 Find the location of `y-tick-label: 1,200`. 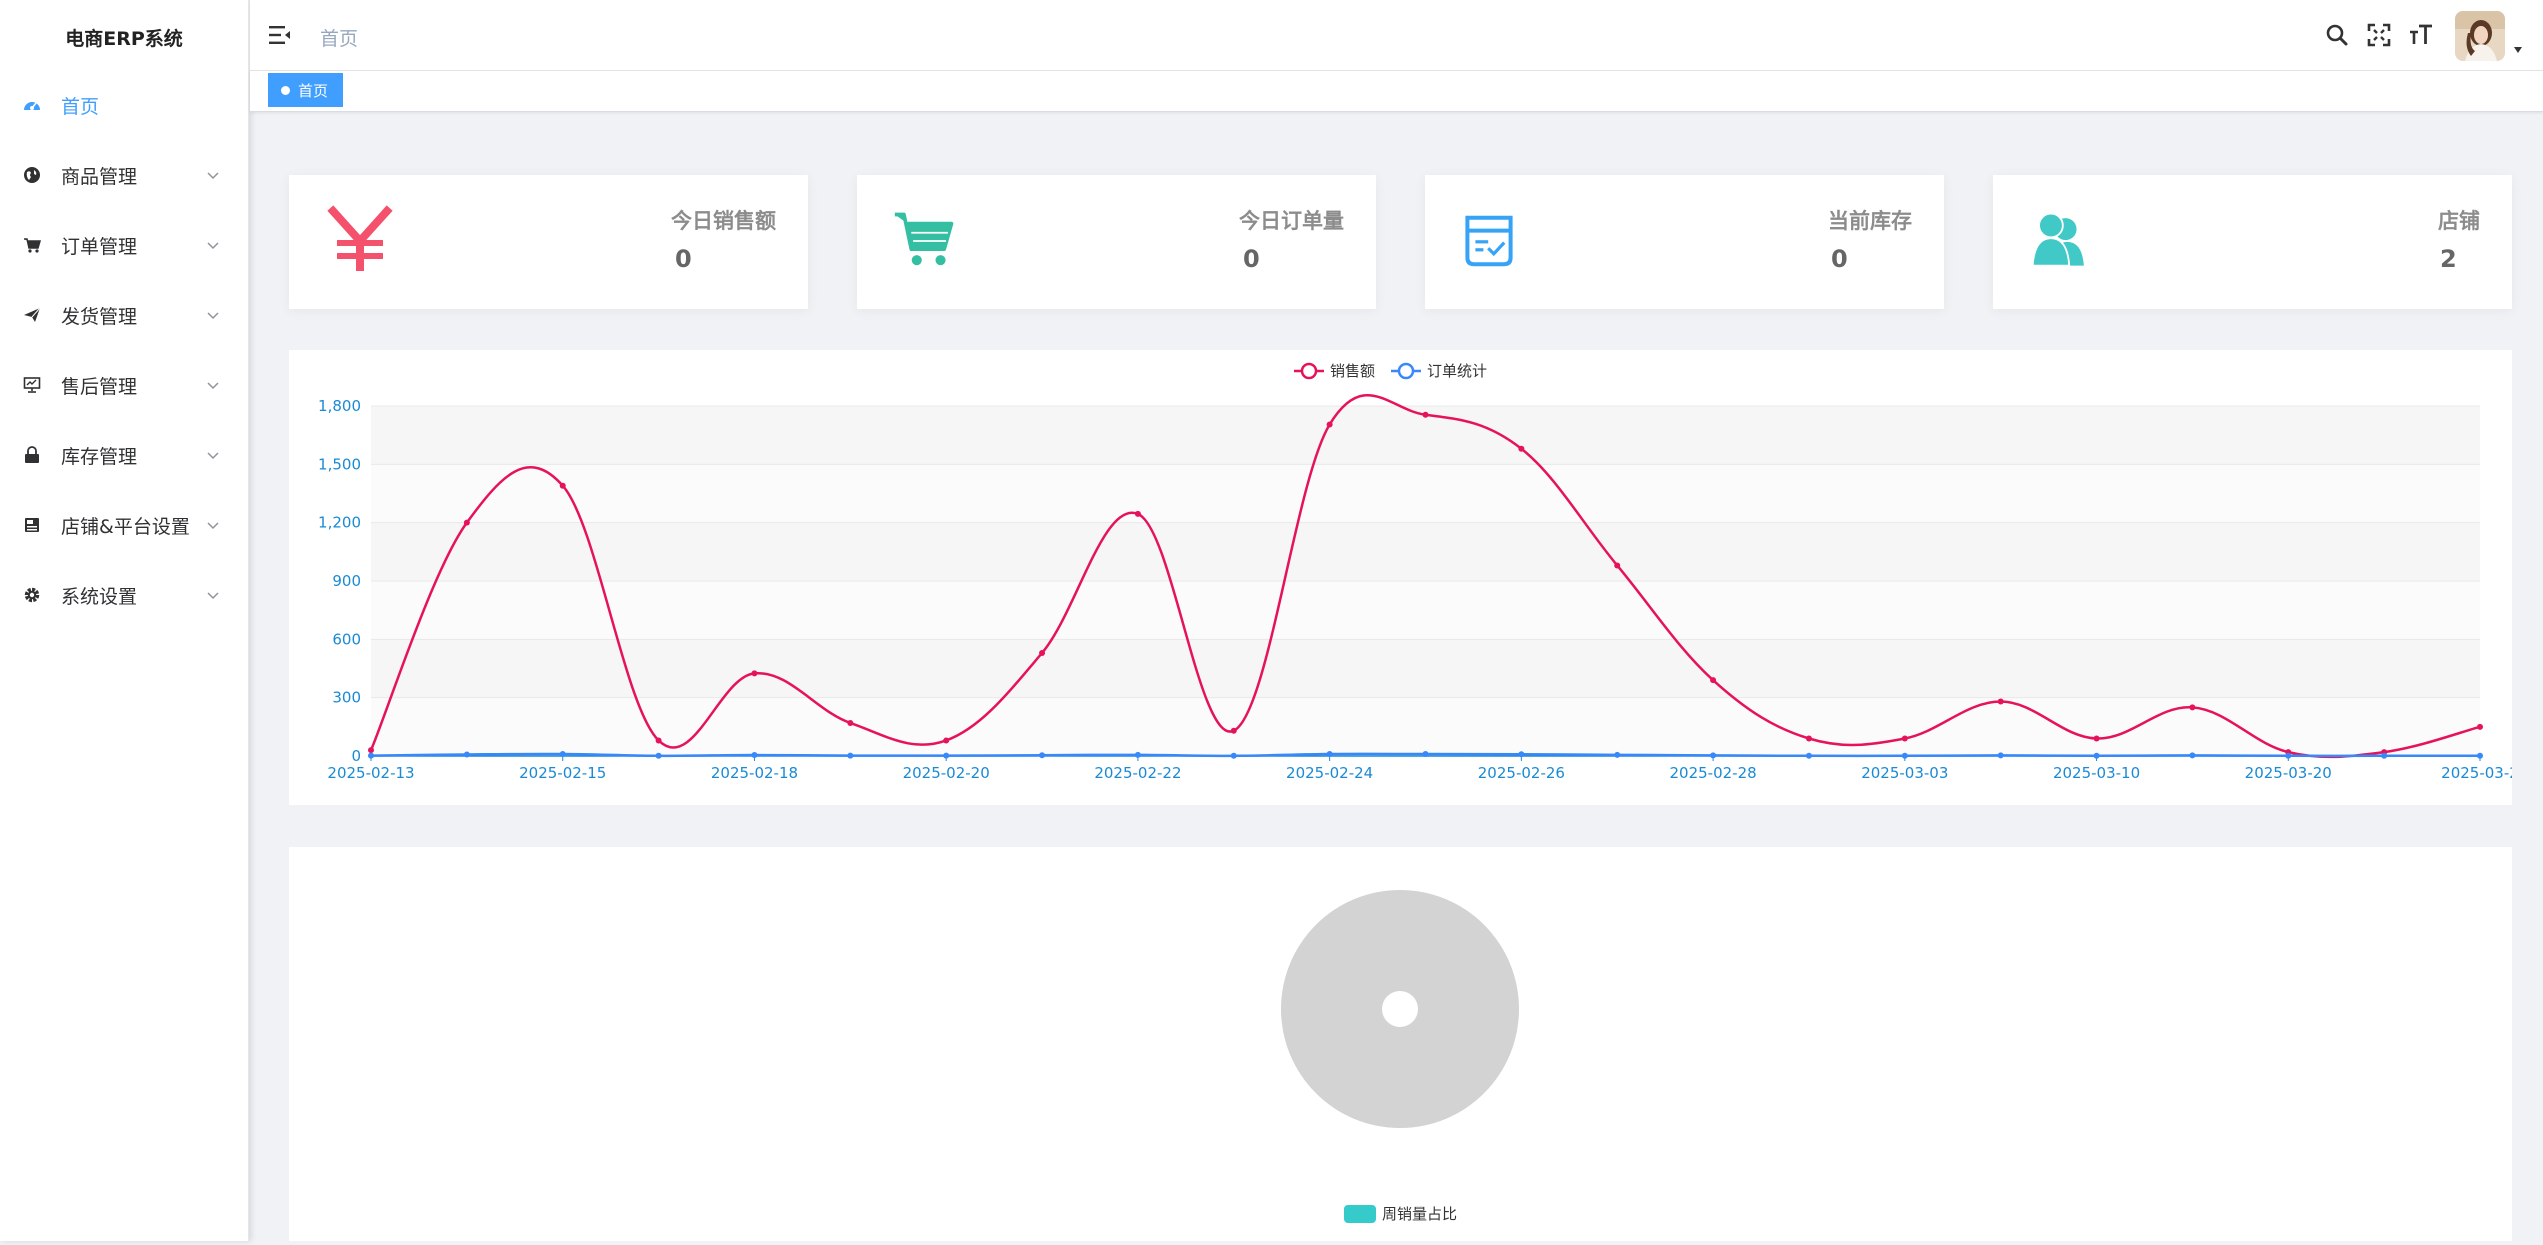

y-tick-label: 1,200 is located at coordinates (339, 523).